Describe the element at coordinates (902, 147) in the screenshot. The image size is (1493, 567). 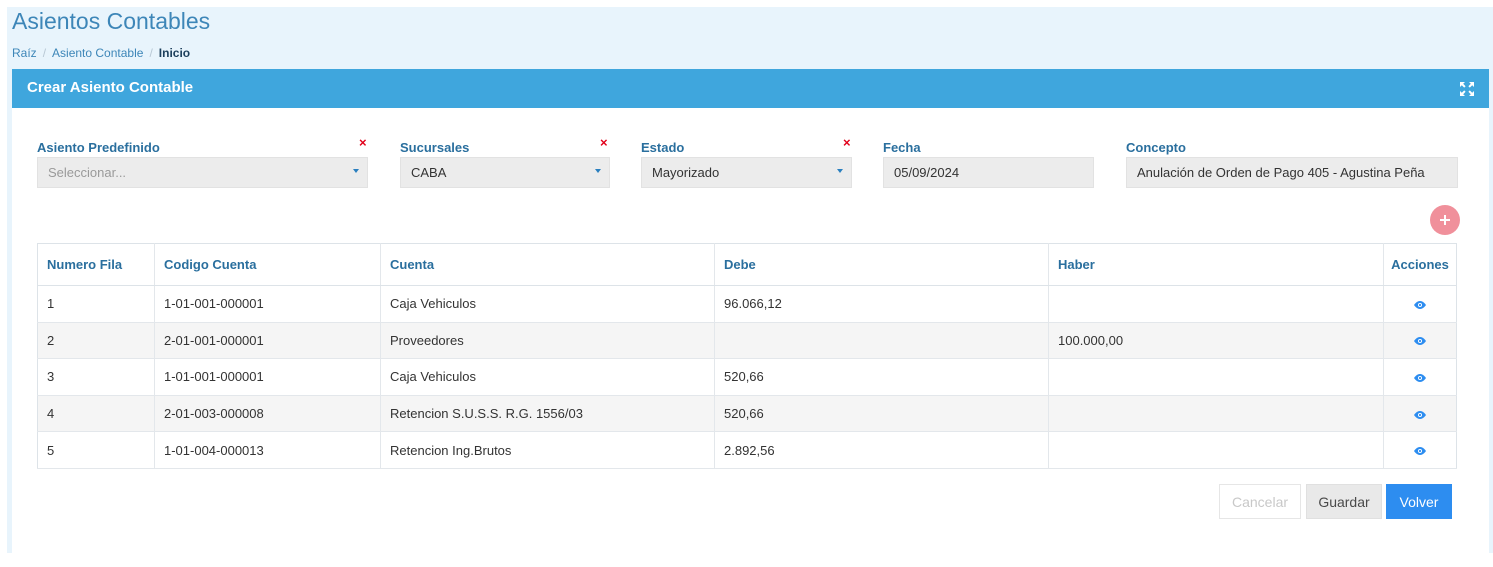
I see `fecha-label: Fecha` at that location.